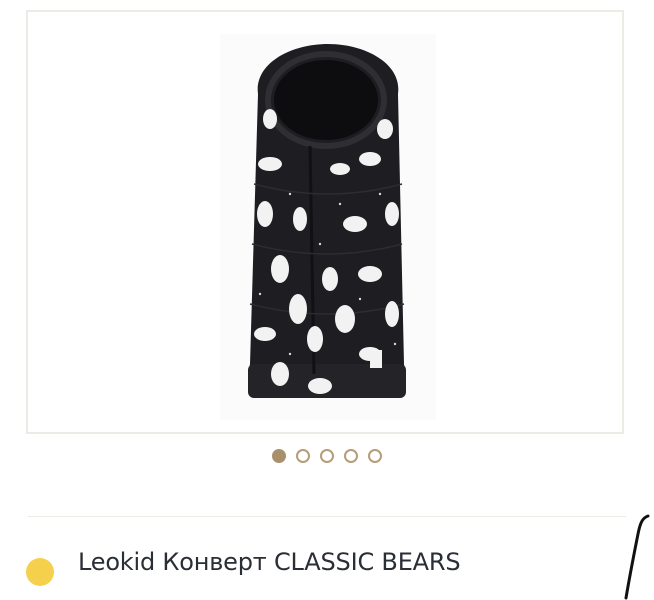 Image resolution: width=654 pixels, height=600 pixels. I want to click on status-dot-icon, so click(40, 572).